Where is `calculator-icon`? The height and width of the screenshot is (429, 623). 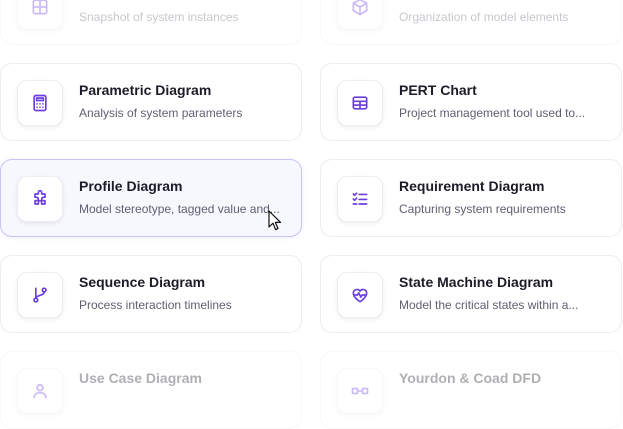 calculator-icon is located at coordinates (40, 103).